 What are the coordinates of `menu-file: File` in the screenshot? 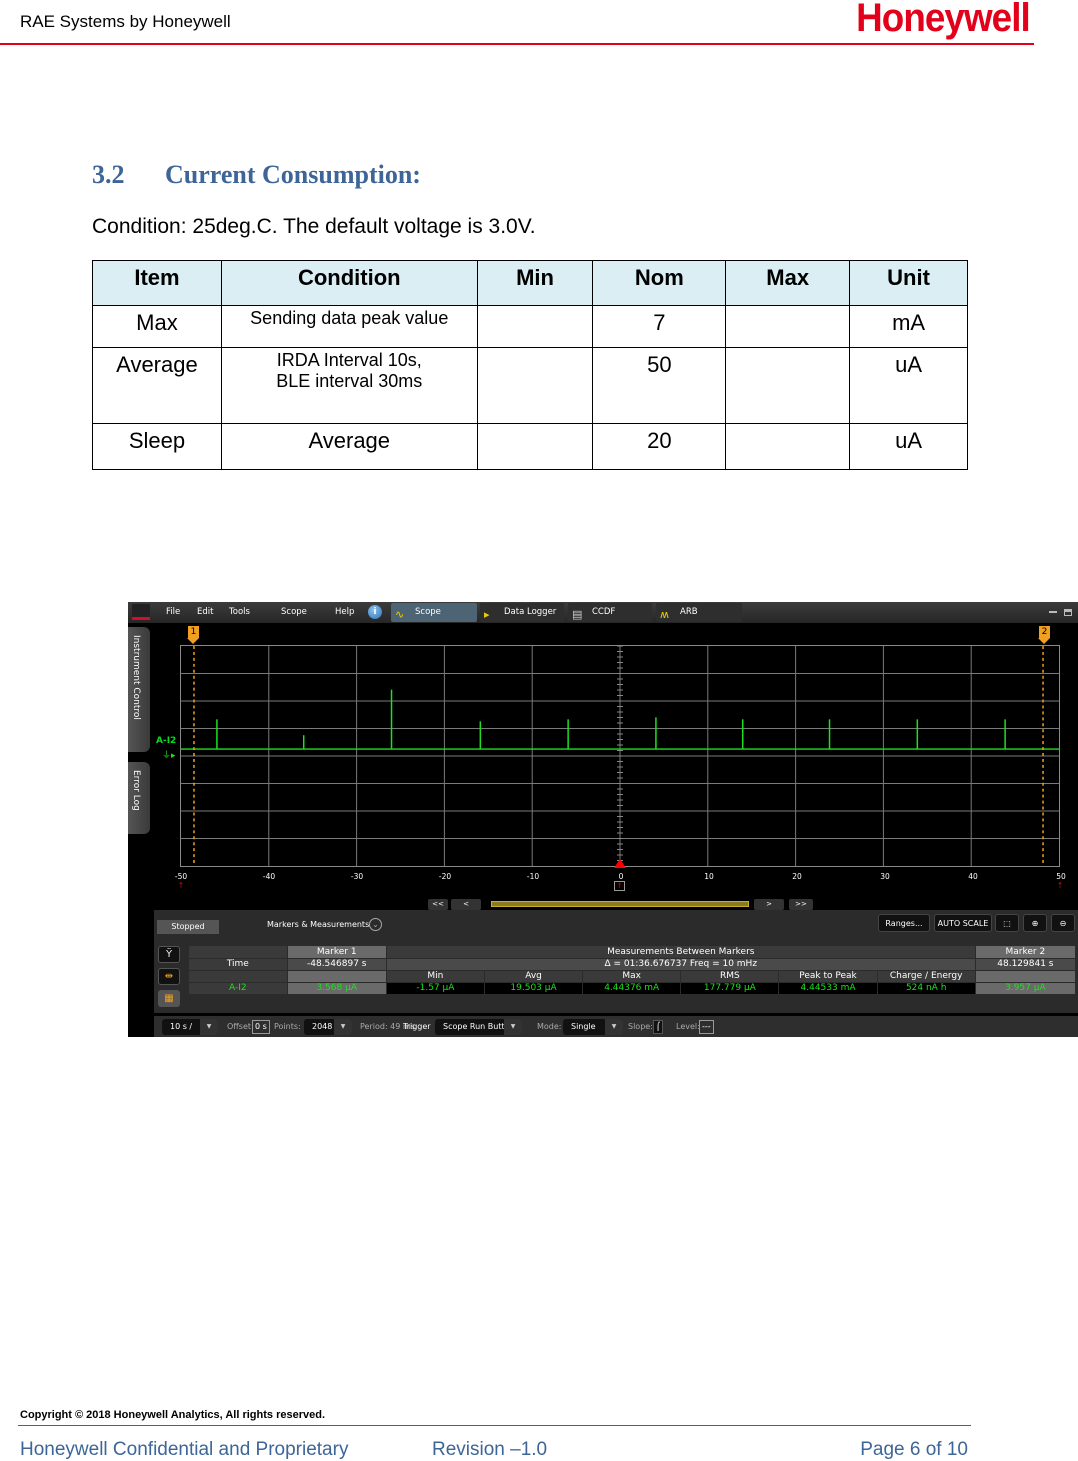 It's located at (173, 612).